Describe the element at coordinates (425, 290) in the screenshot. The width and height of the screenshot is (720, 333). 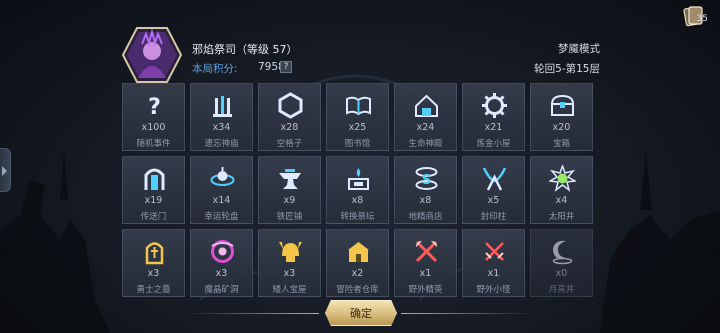
I see `tile-label: 野外精英` at that location.